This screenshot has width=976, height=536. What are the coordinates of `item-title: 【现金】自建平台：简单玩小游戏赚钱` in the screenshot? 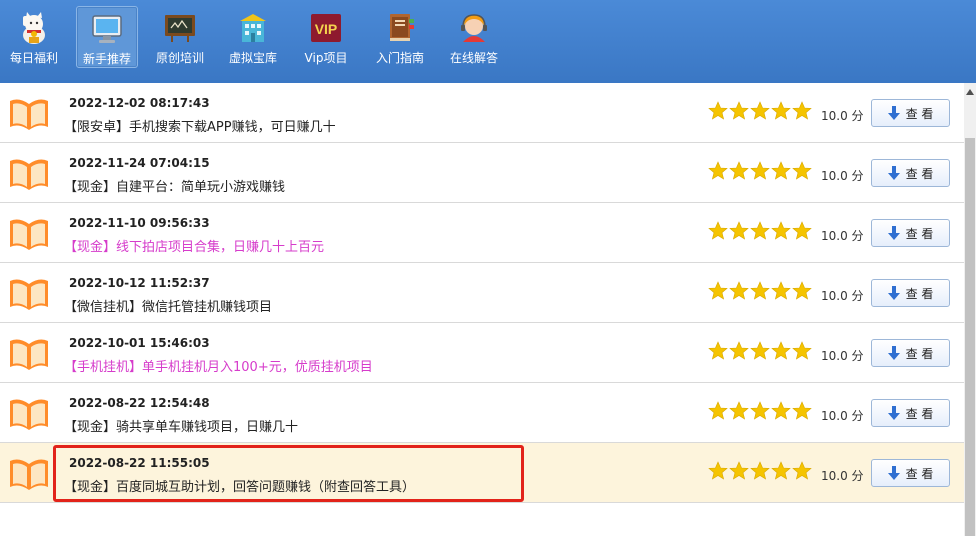 It's located at (174, 185).